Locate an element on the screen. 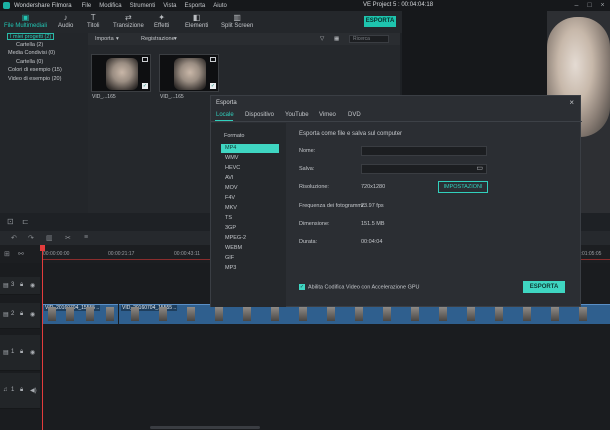  duration-label: Durata: is located at coordinates (308, 242).